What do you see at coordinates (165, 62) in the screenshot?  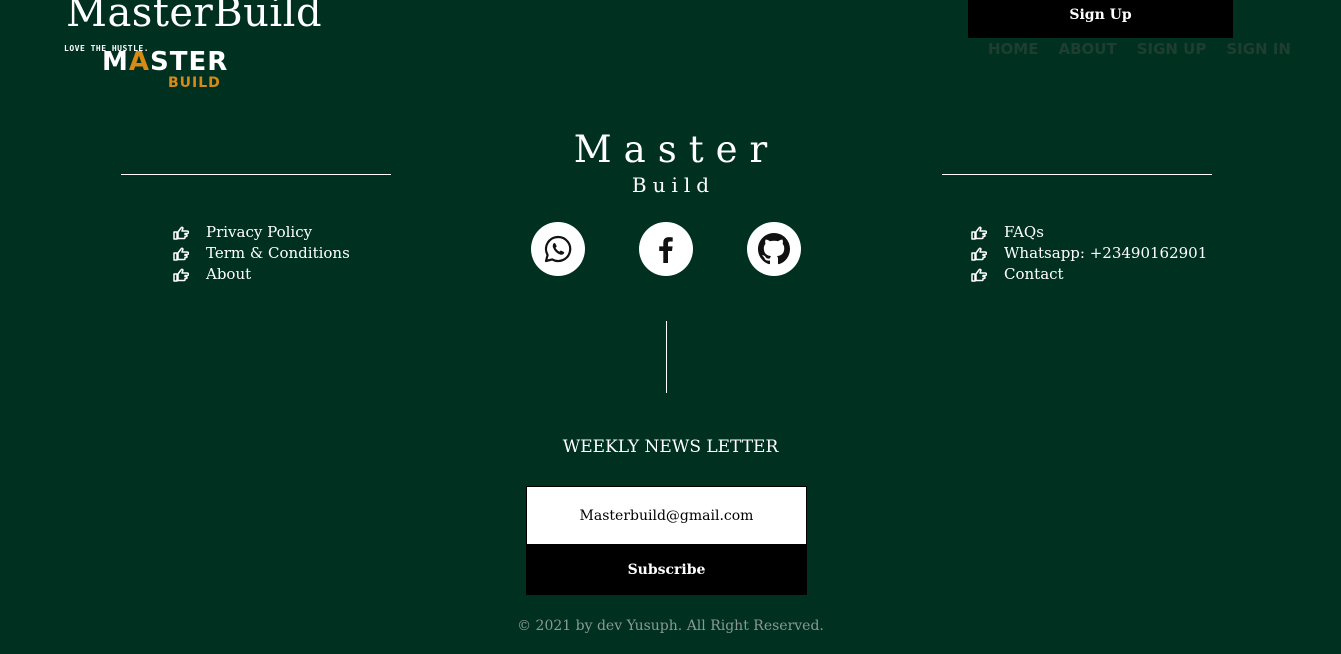 I see `logo-wordmark: MASTER` at bounding box center [165, 62].